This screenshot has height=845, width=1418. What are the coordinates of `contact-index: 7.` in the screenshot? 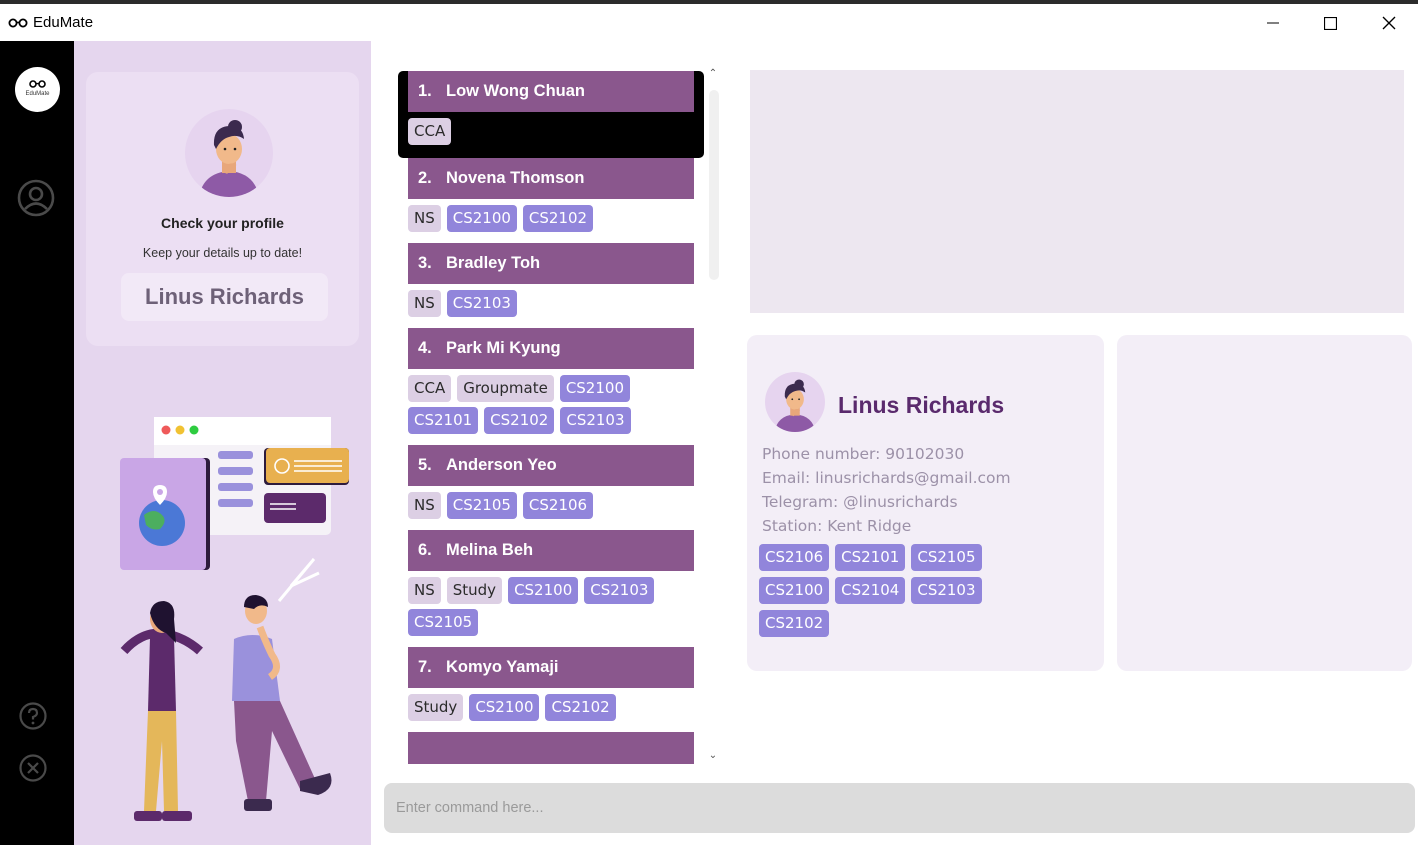 It's located at (425, 667).